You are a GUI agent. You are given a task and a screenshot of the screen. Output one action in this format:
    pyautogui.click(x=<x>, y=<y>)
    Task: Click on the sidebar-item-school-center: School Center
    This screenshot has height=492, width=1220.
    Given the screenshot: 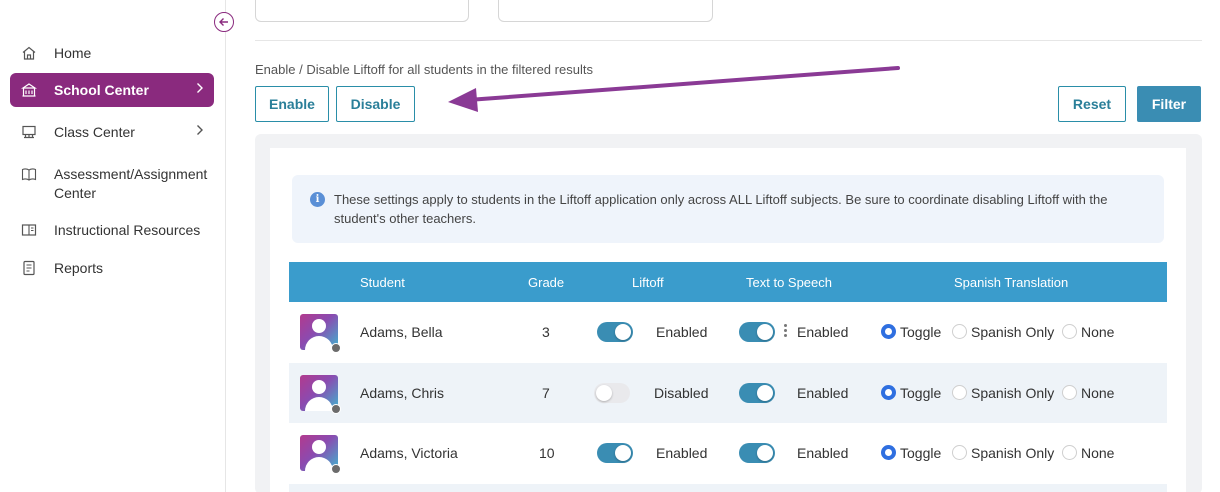 What is the action you would take?
    pyautogui.click(x=112, y=90)
    